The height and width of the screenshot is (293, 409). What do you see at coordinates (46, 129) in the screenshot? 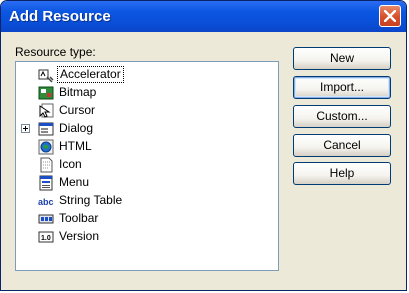
I see `dialog-icon` at bounding box center [46, 129].